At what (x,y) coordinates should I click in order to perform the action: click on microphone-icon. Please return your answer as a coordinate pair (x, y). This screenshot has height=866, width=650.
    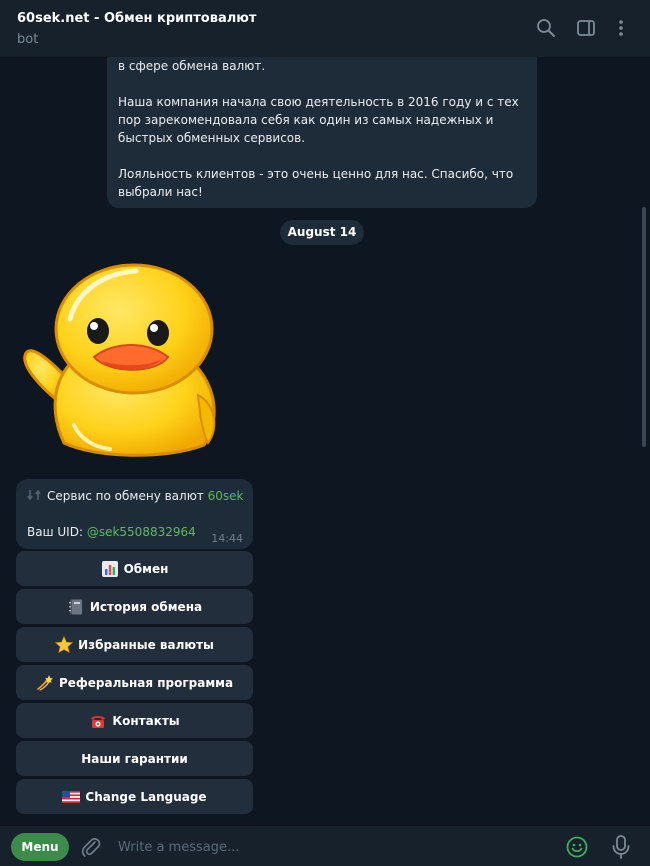
    Looking at the image, I should click on (621, 847).